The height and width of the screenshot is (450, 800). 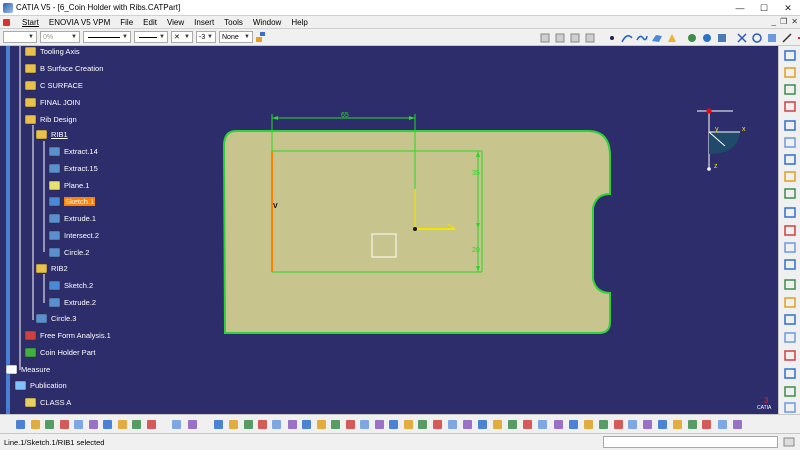 I want to click on blend-icon, so click(x=771, y=37).